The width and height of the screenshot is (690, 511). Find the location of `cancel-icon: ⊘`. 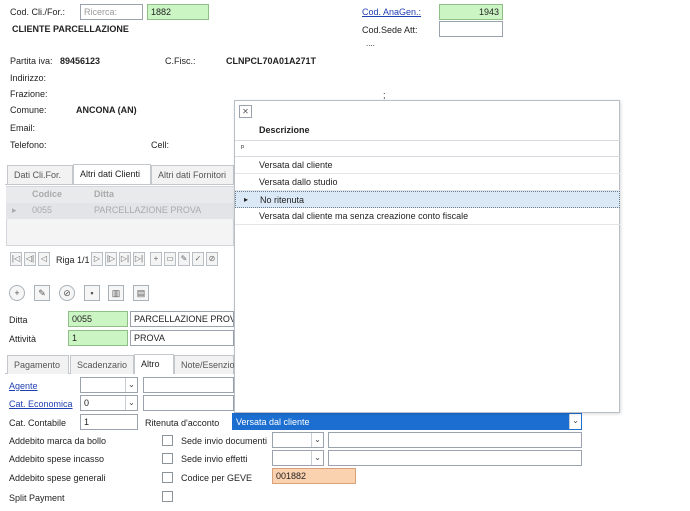

cancel-icon: ⊘ is located at coordinates (67, 293).